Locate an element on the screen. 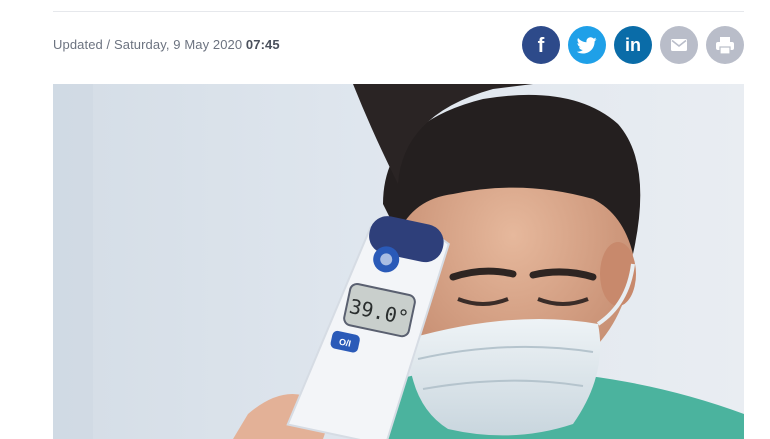  updated-time: 07:45 is located at coordinates (262, 44).